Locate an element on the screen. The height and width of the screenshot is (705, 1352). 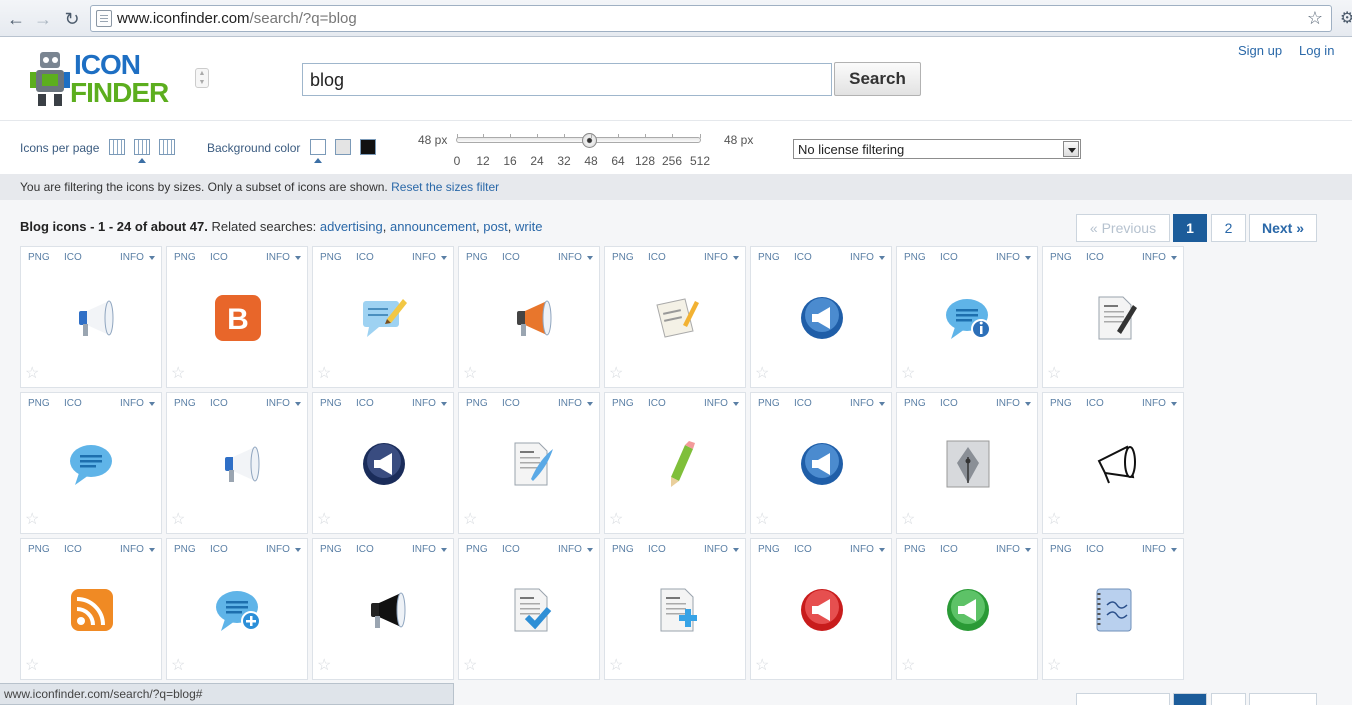
megaphone-black-icon is located at coordinates (384, 610).